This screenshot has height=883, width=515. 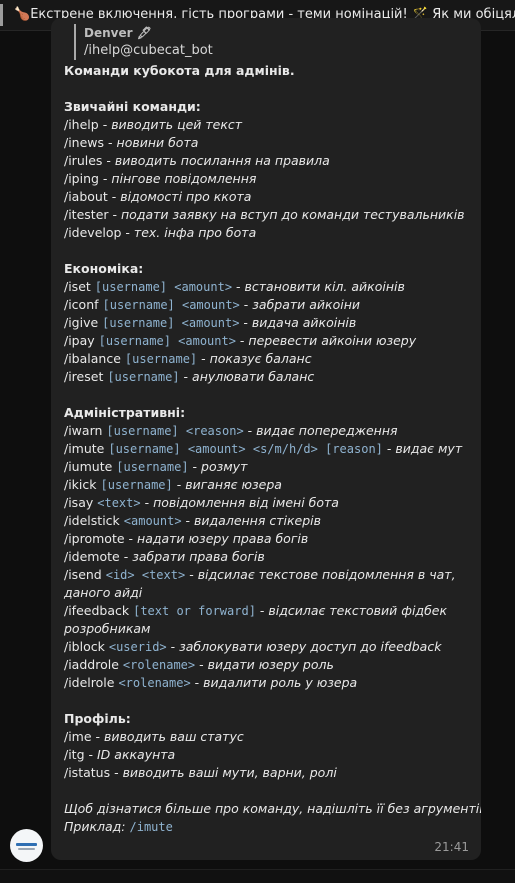 I want to click on command-args: <text>, so click(x=119, y=503).